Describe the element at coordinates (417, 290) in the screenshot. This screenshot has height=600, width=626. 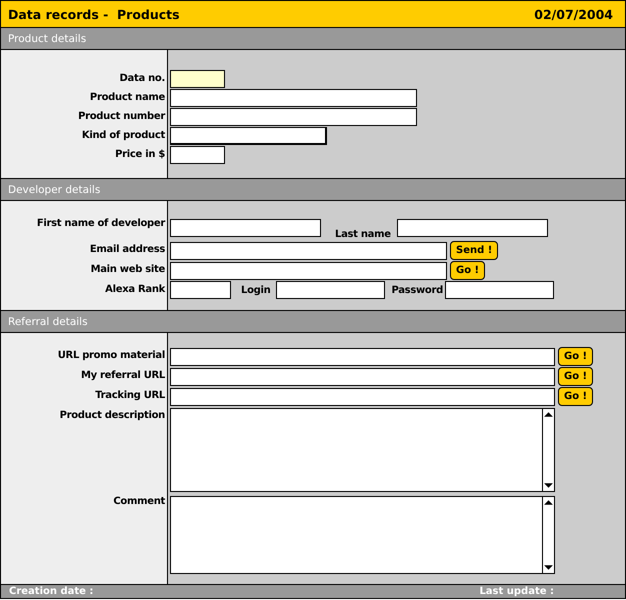
I see `field-label: Password` at that location.